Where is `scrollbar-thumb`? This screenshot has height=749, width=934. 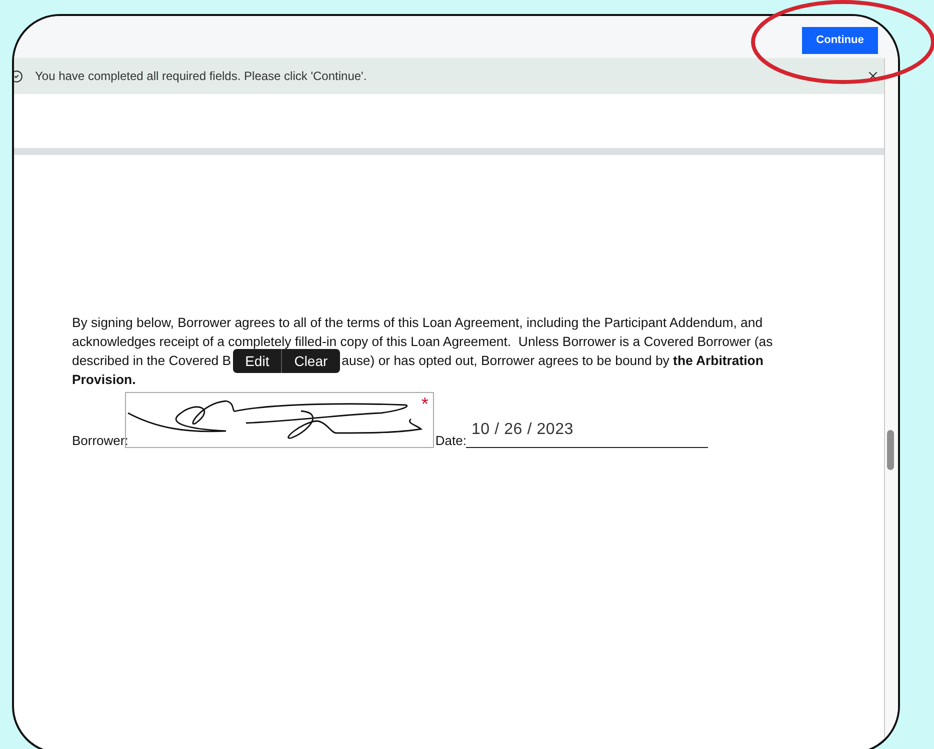
scrollbar-thumb is located at coordinates (890, 450).